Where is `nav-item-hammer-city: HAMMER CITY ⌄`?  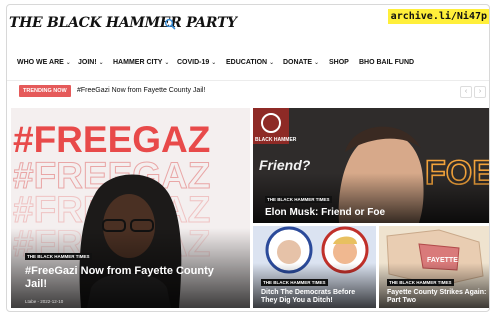 nav-item-hammer-city: HAMMER CITY ⌄ is located at coordinates (141, 62).